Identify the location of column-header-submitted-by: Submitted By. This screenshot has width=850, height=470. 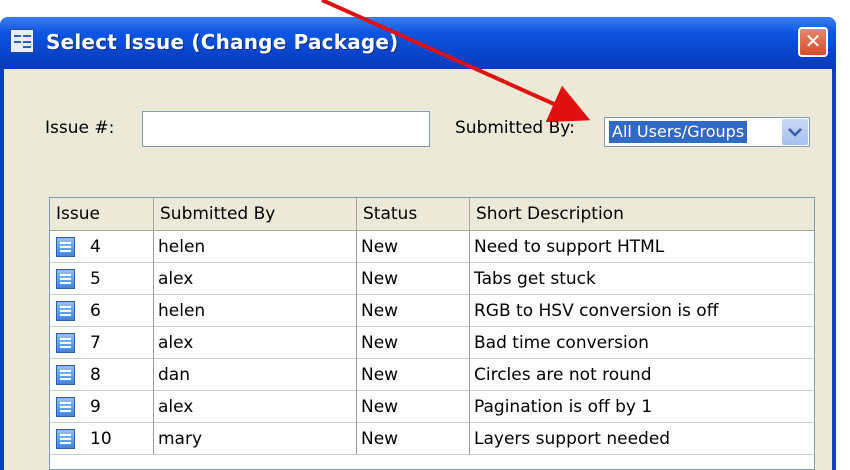
(255, 214).